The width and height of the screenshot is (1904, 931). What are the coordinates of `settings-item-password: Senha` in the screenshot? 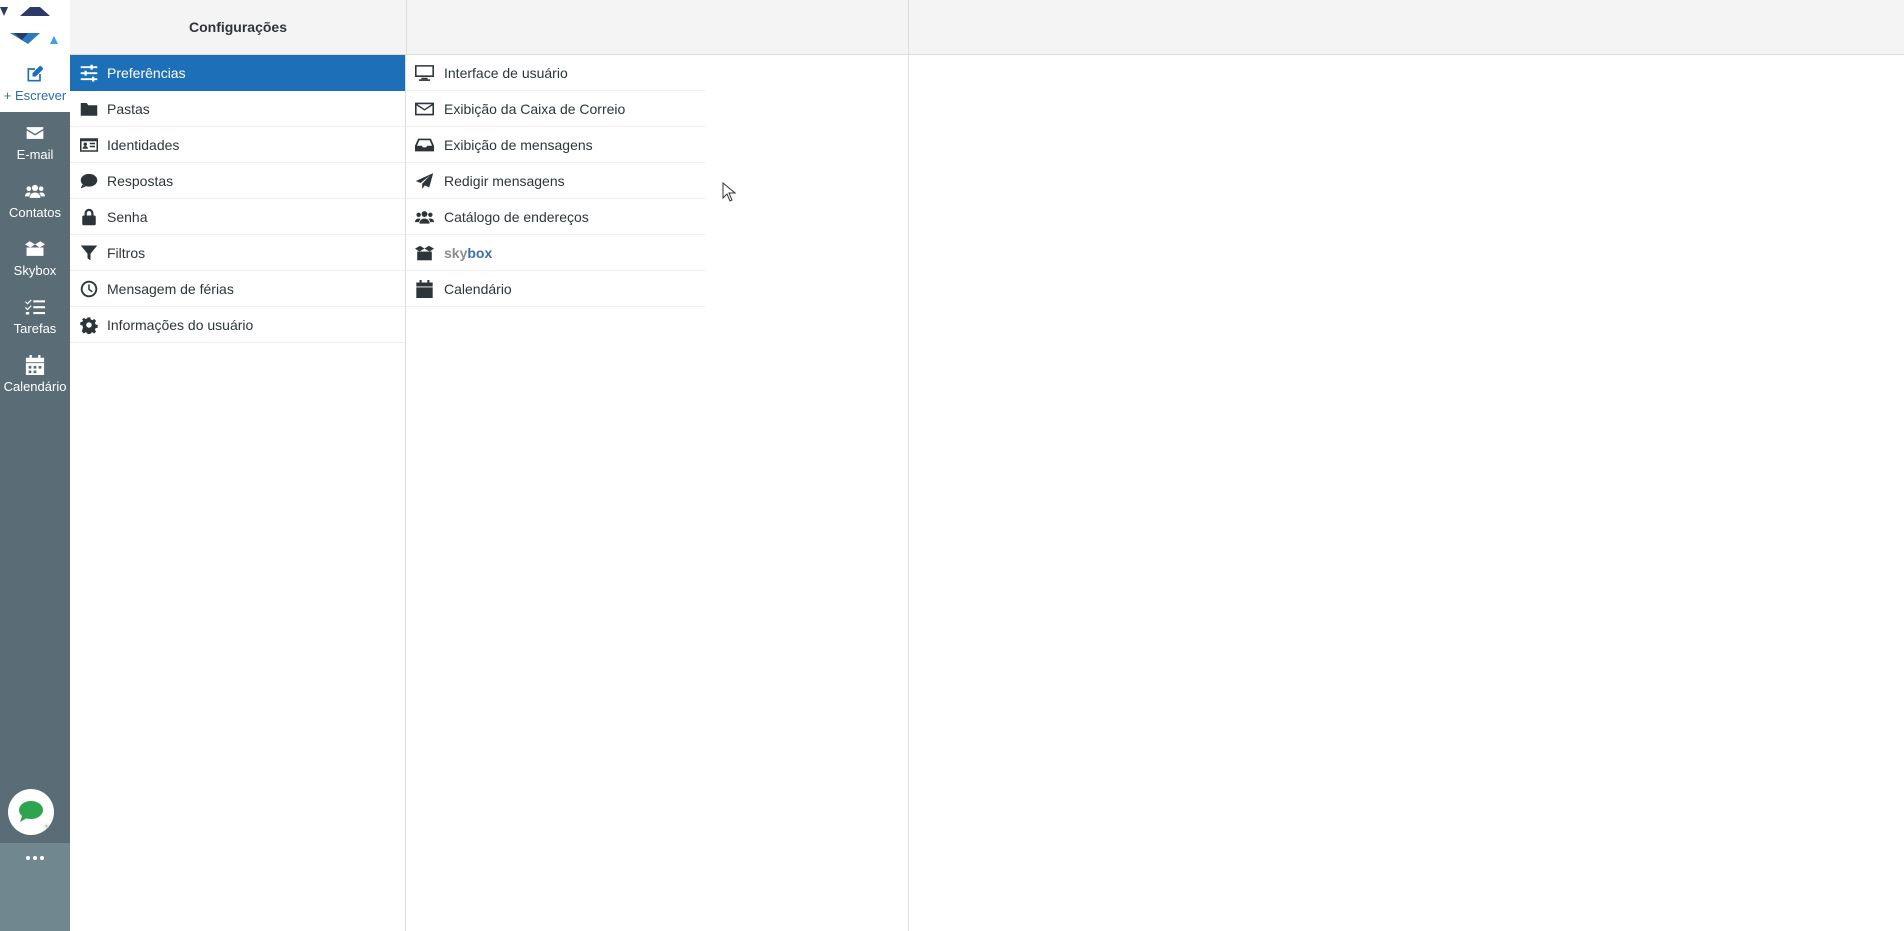 It's located at (237, 217).